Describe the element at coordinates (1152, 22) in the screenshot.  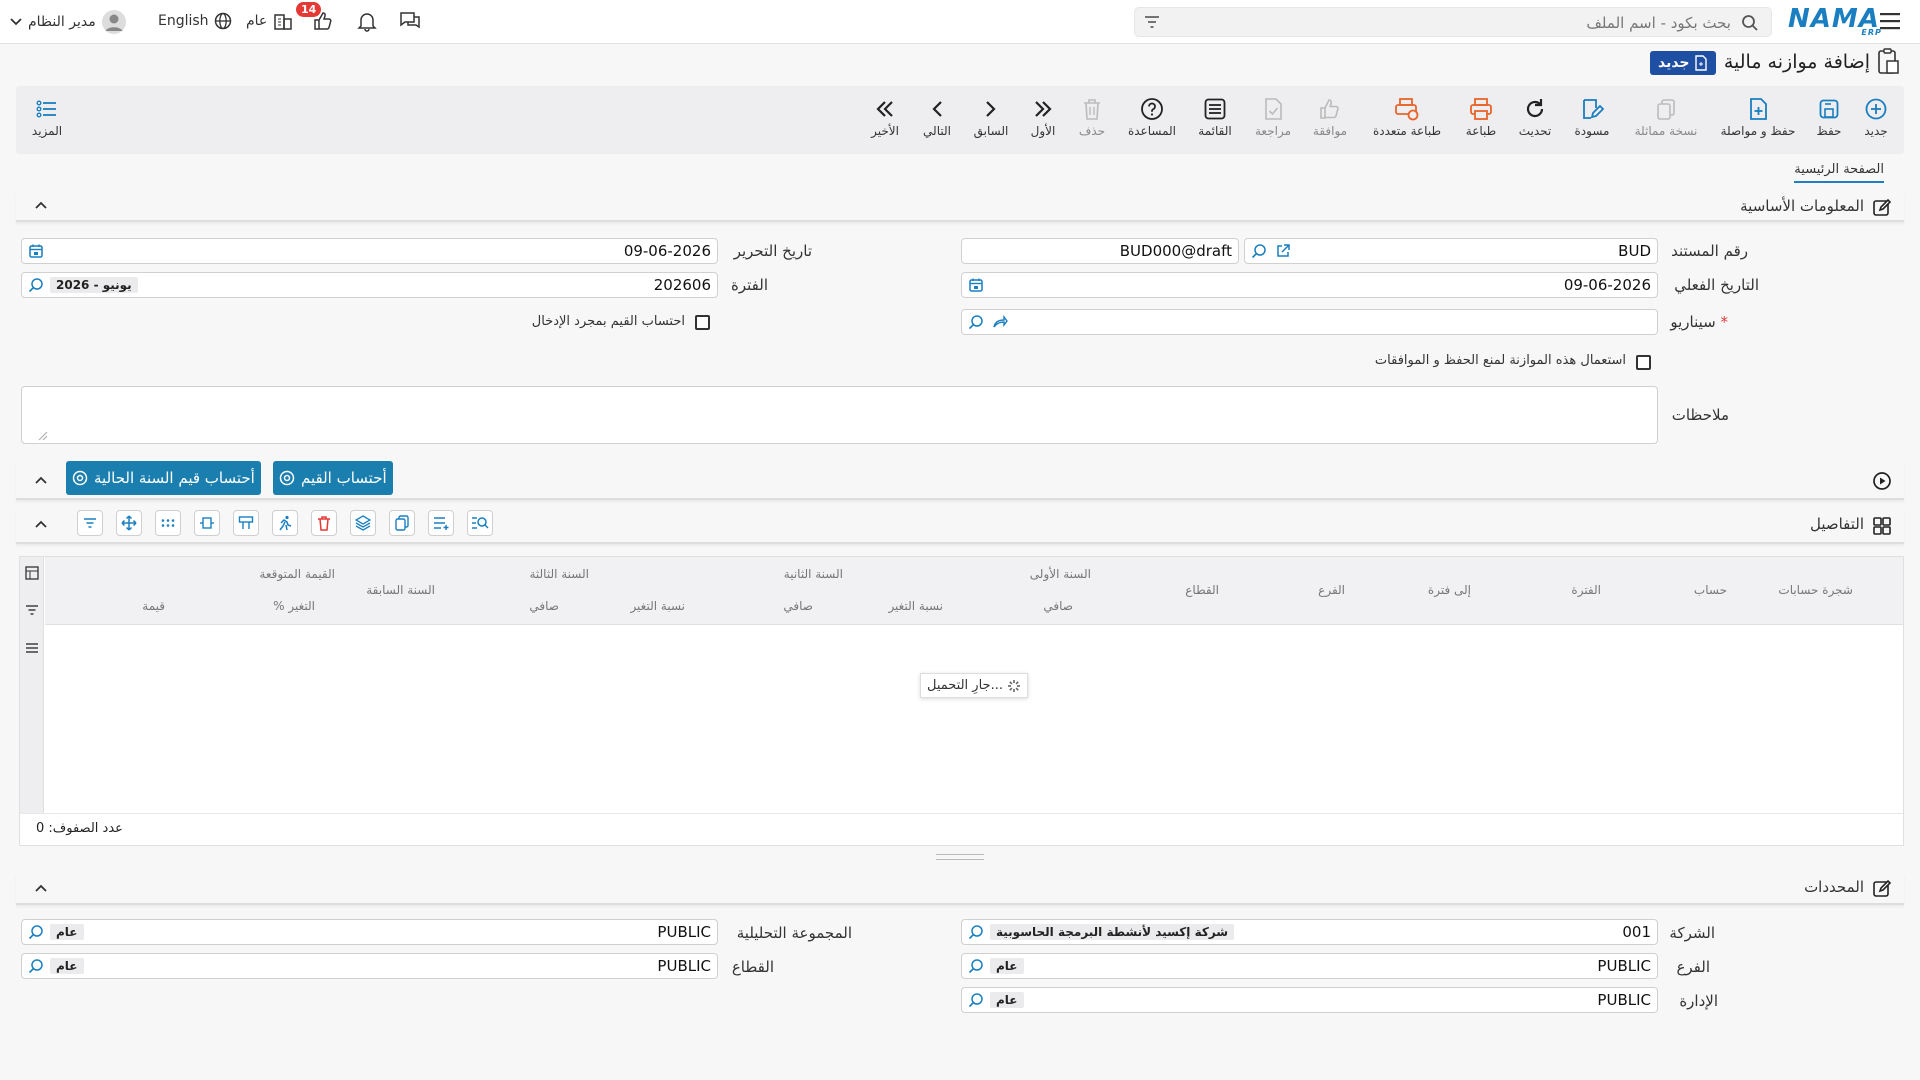
I see `filter-icon` at that location.